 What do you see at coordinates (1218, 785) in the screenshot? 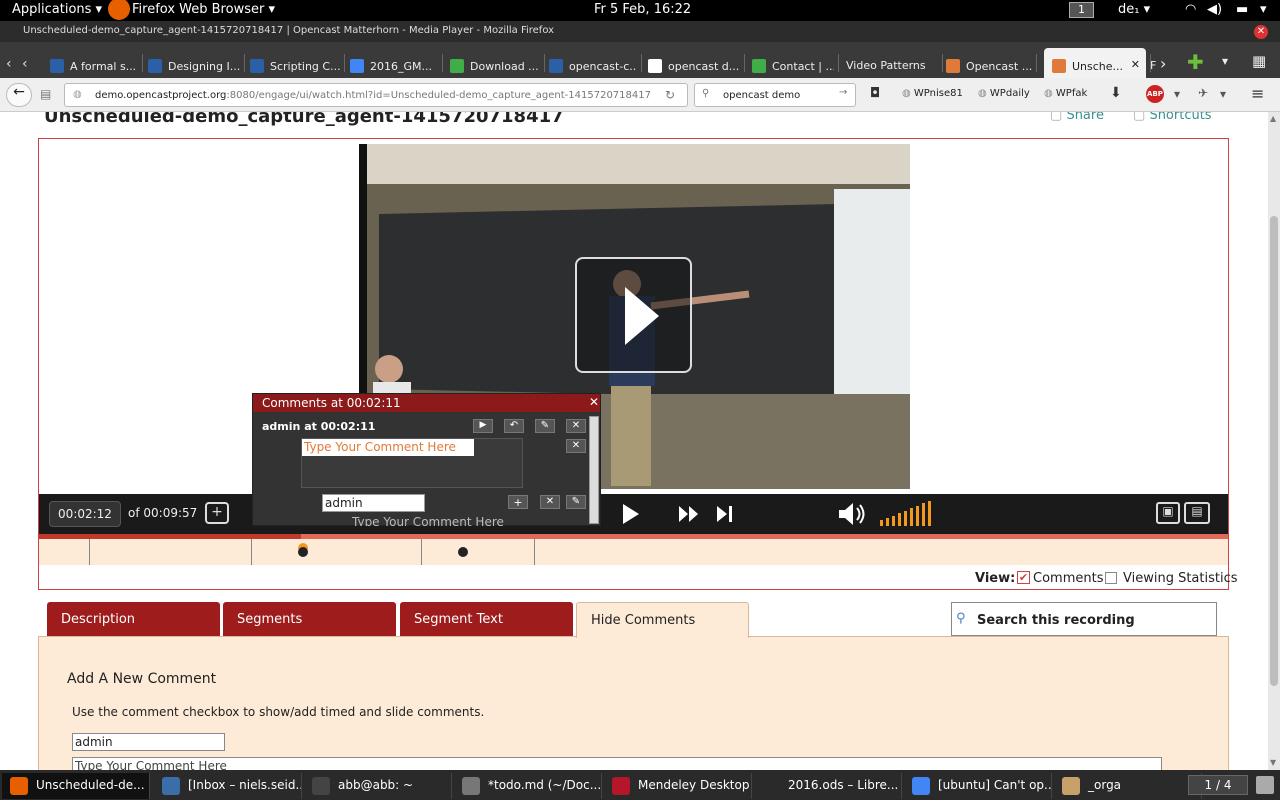
I see `workspace-pager: 1 / 4` at bounding box center [1218, 785].